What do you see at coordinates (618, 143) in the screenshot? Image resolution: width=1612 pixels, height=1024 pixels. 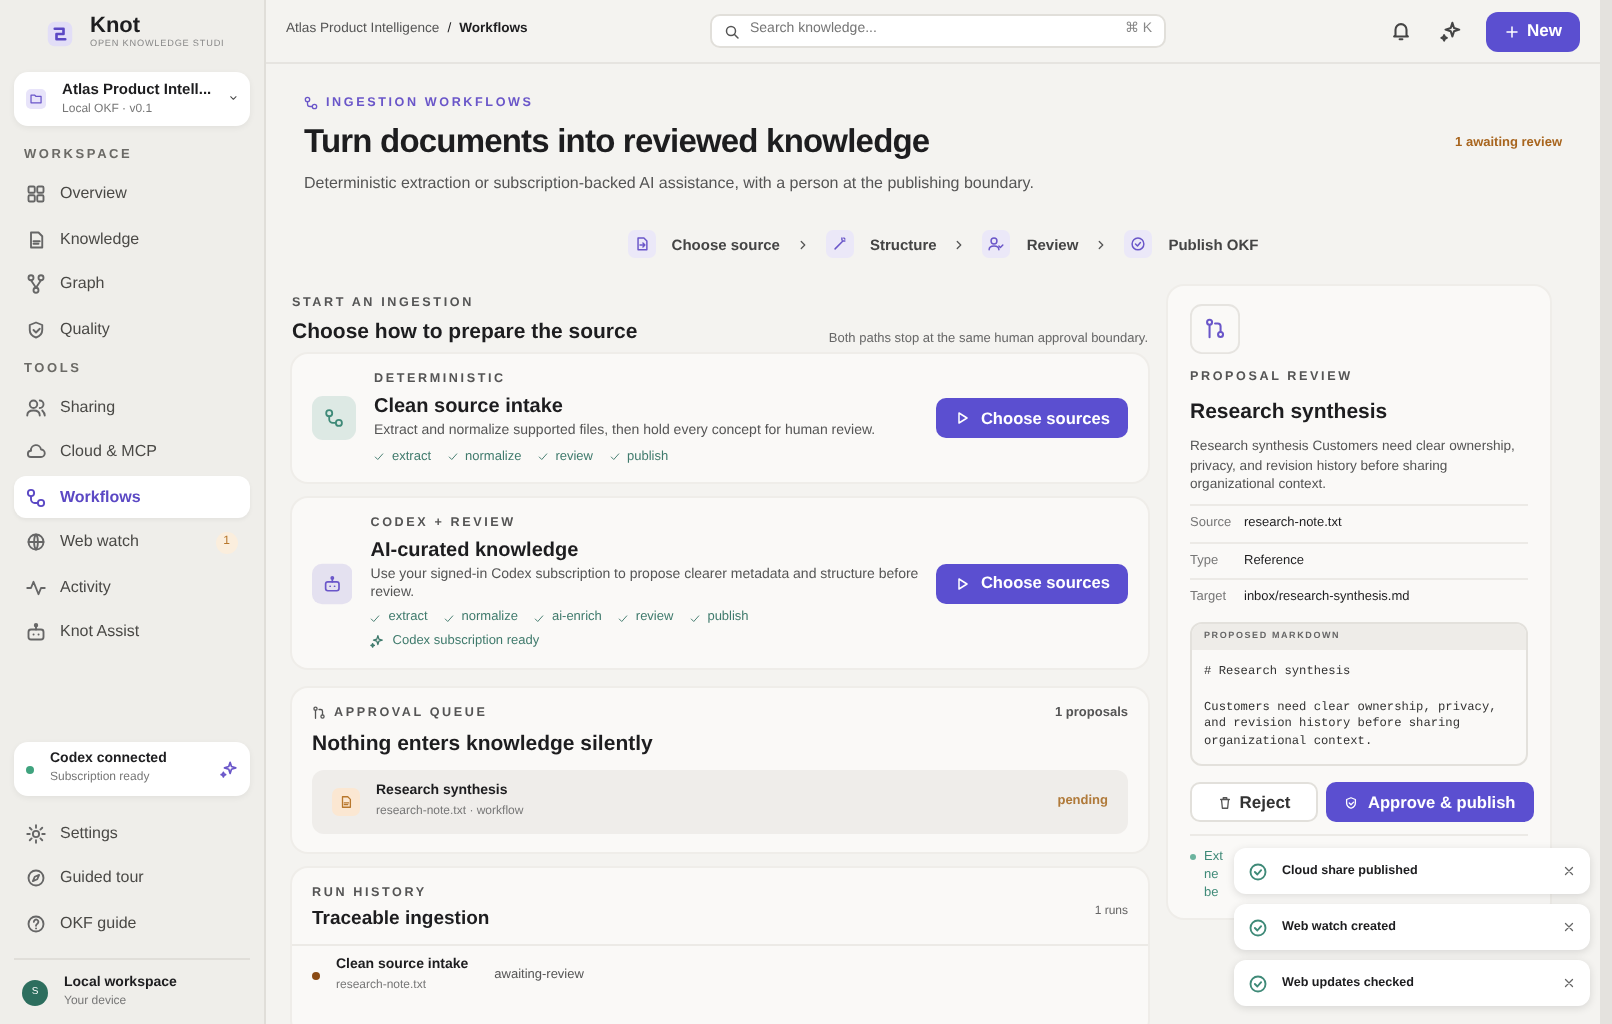 I see `page-title: Turn documents into reviewed knowledge` at bounding box center [618, 143].